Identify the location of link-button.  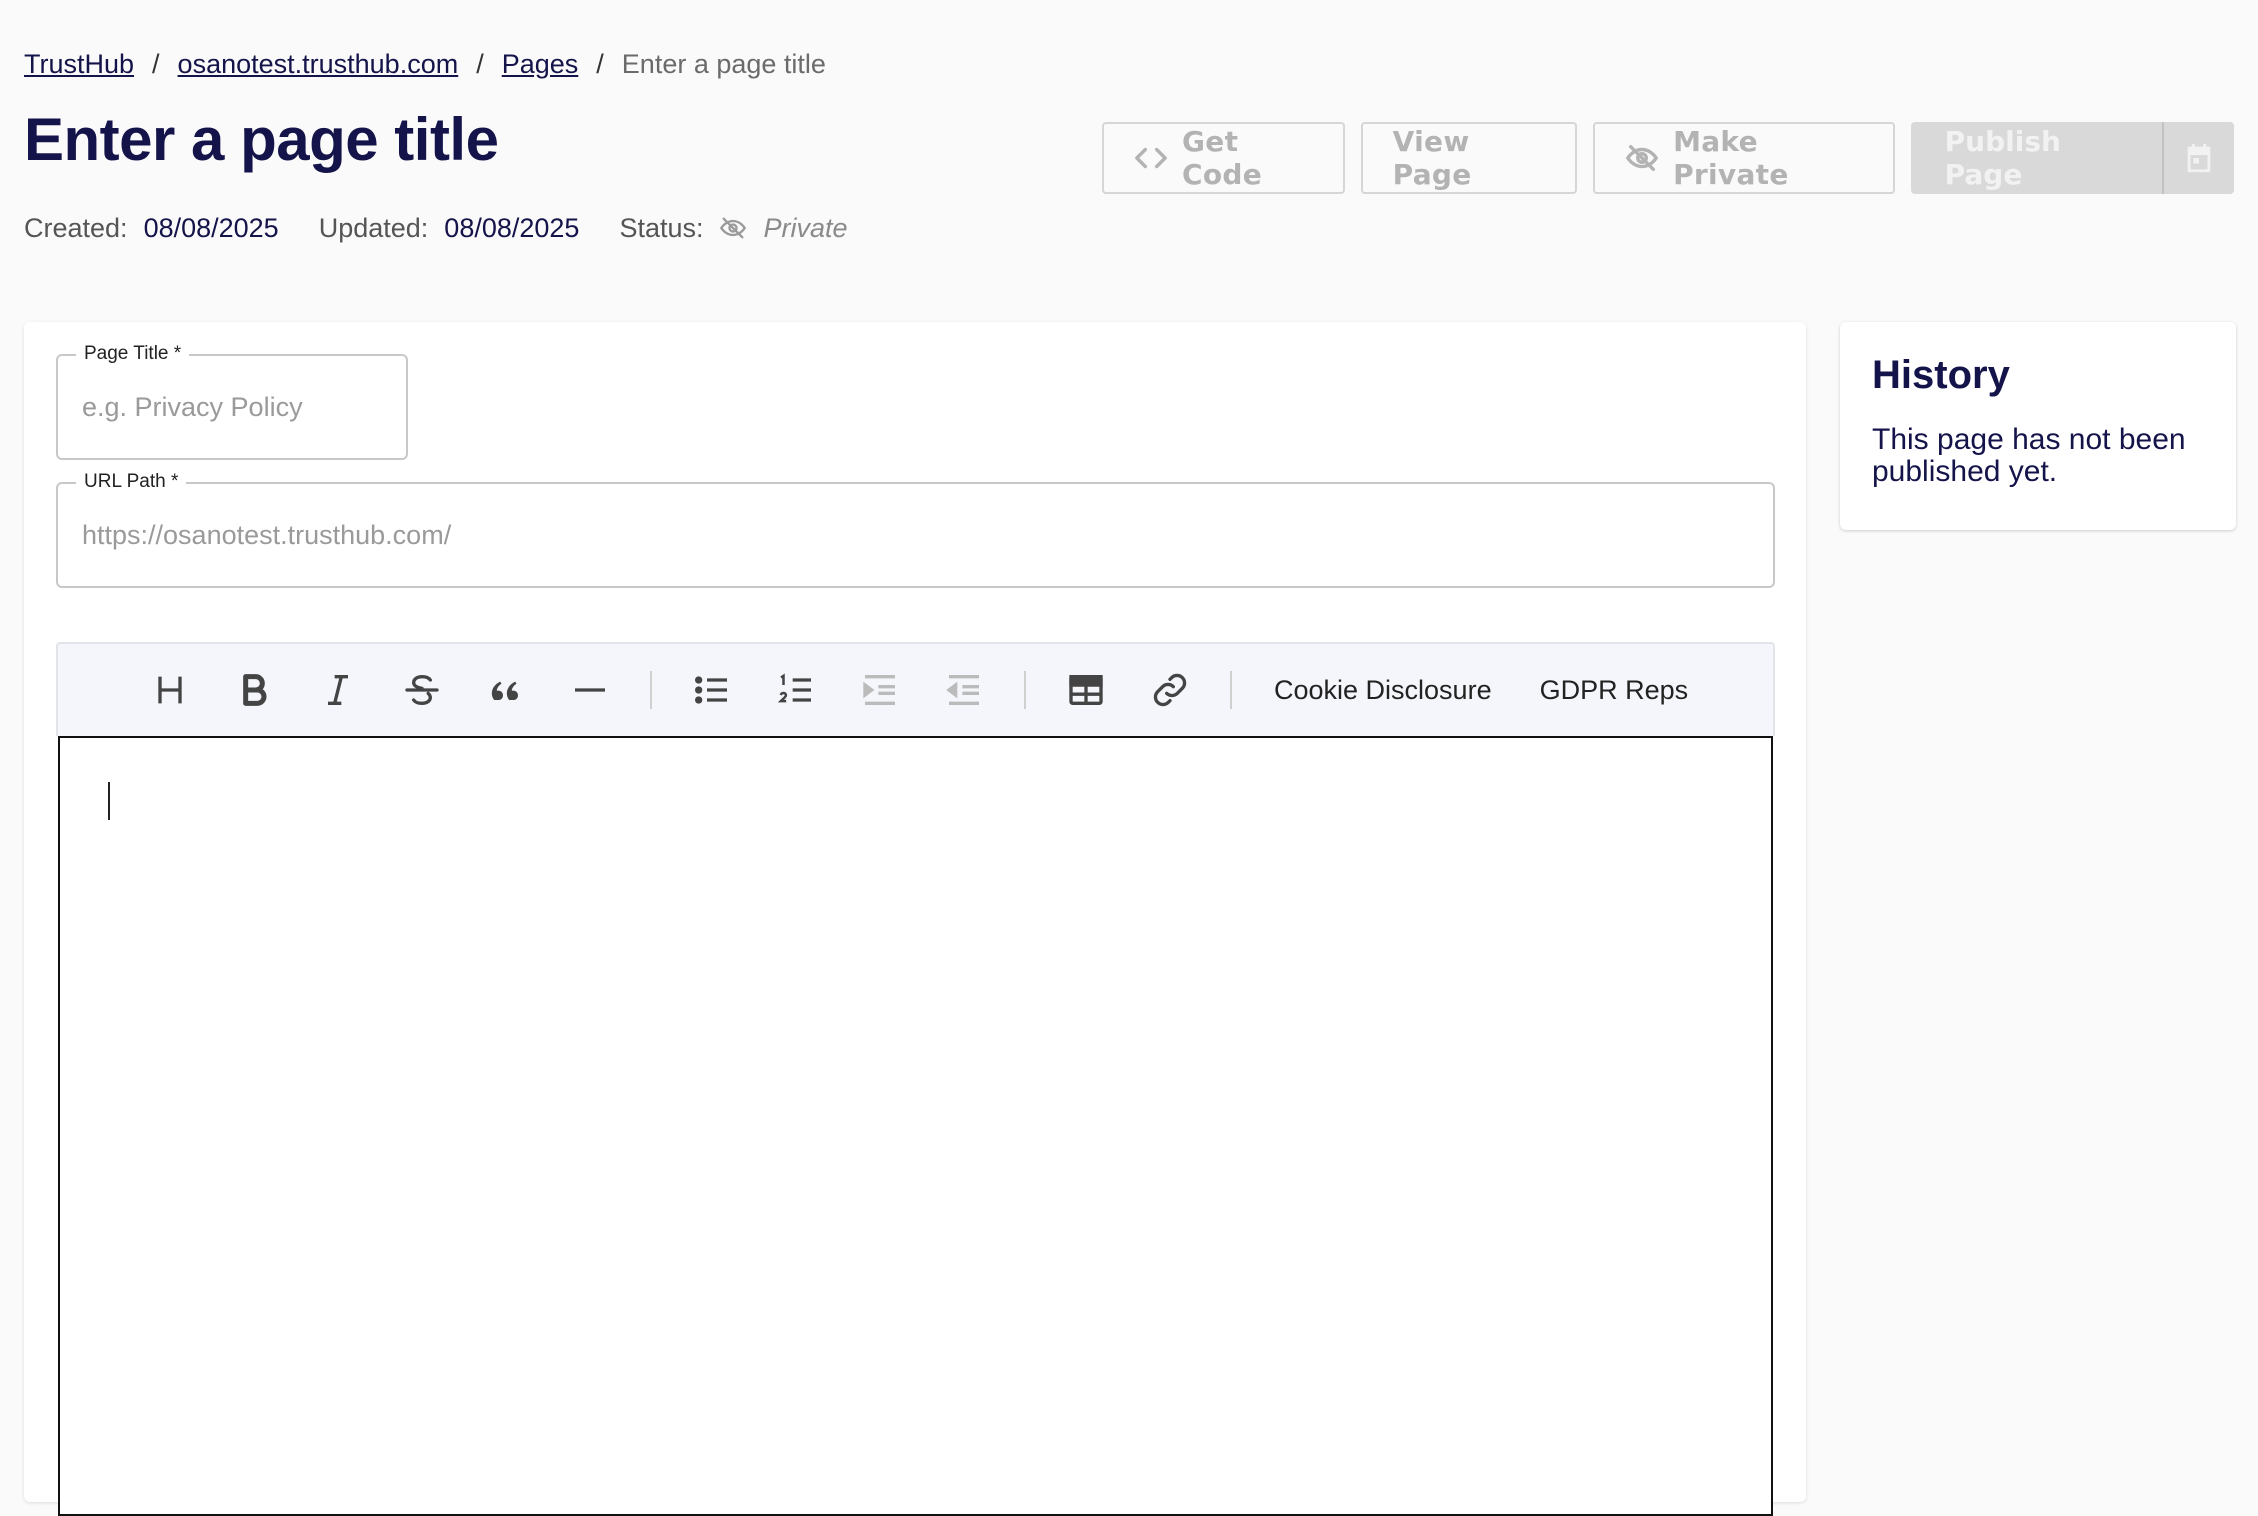
(1170, 690).